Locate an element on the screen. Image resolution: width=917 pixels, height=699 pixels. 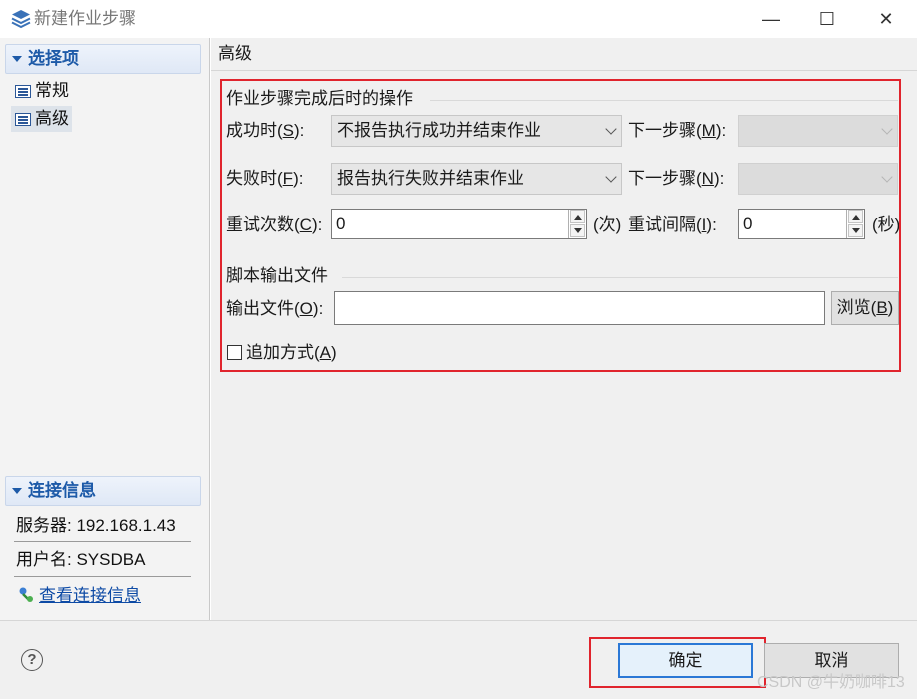
maximize-button: ☐ is located at coordinates (827, 19).